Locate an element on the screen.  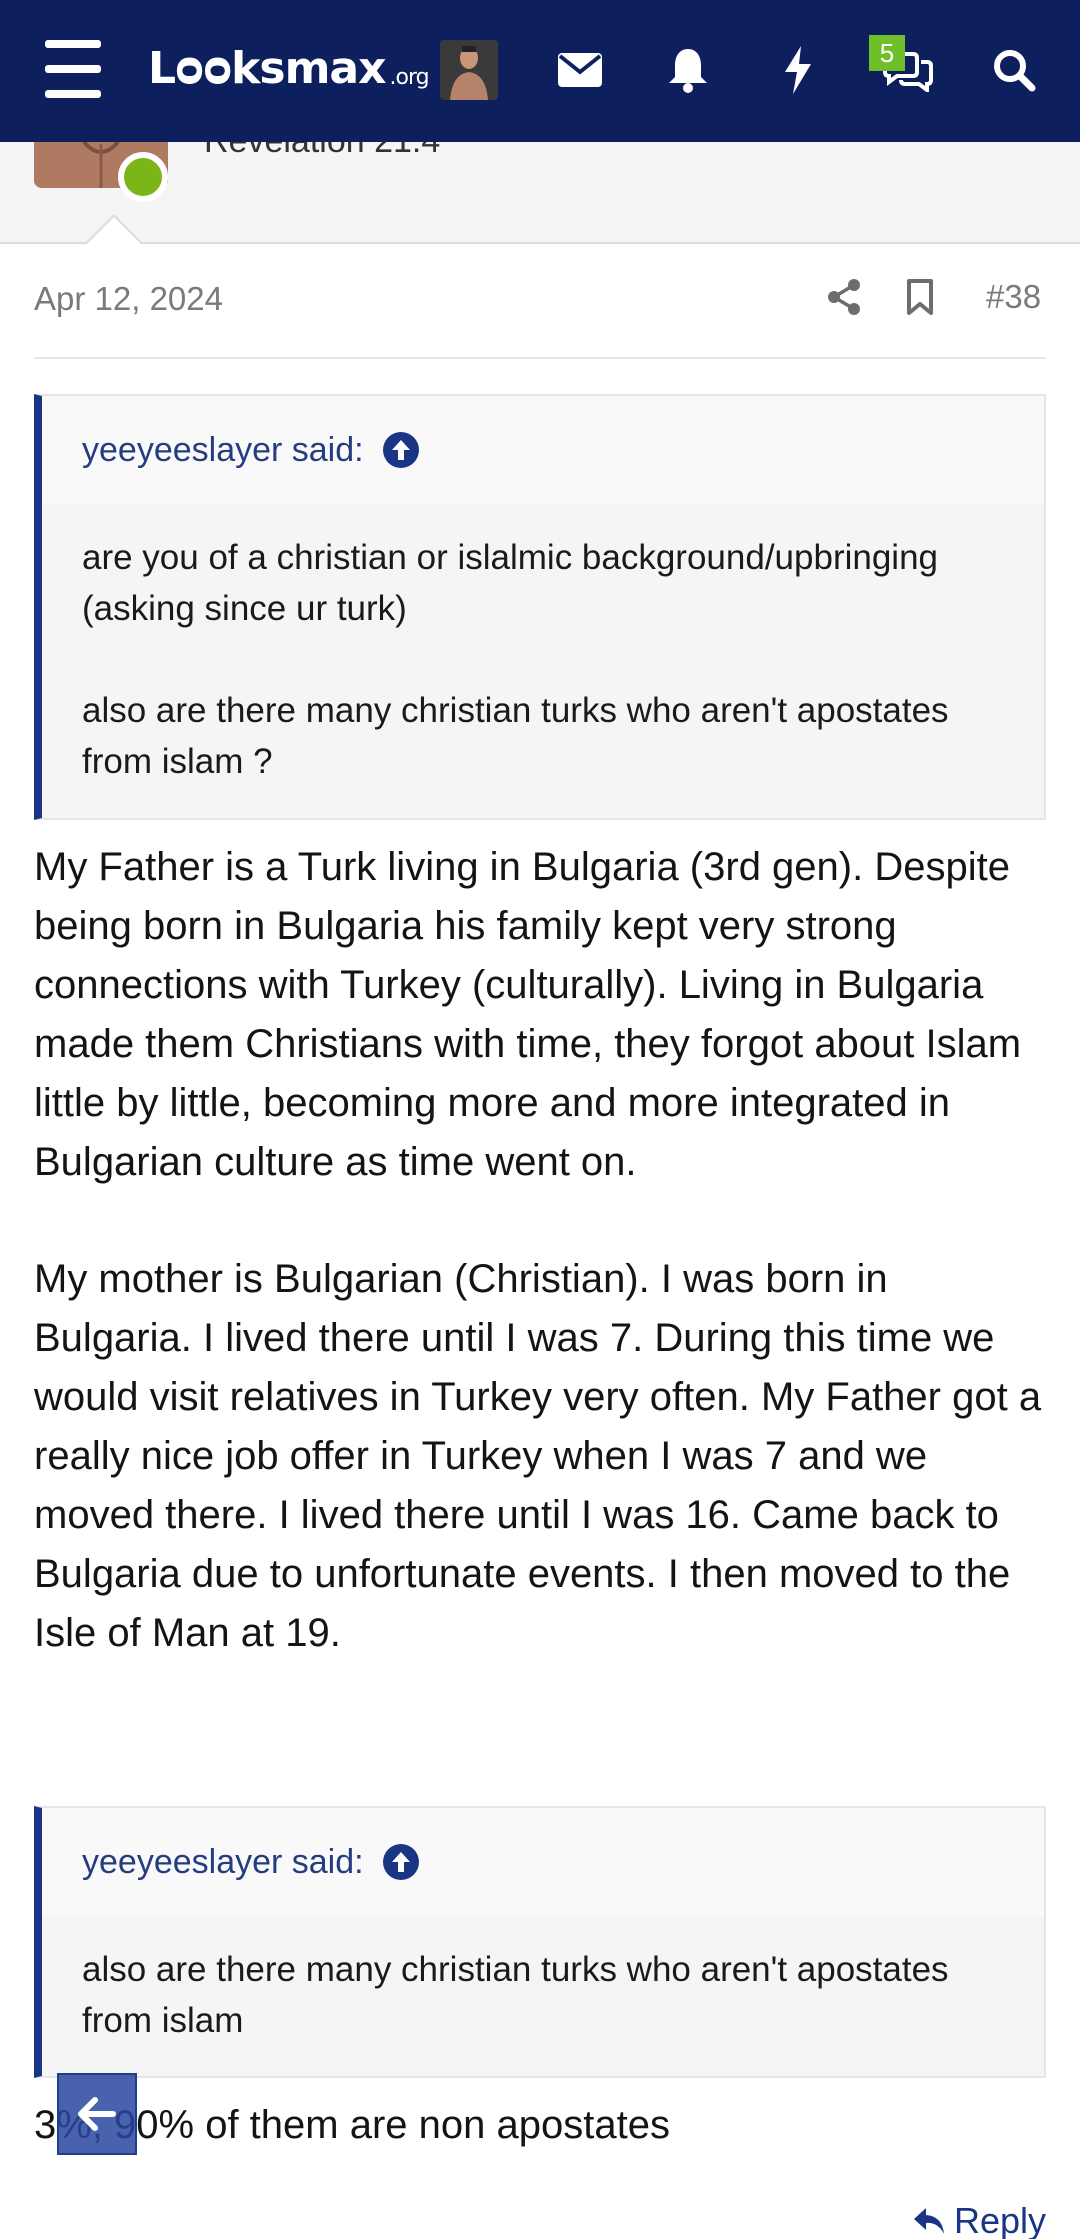
reply-button: Reply is located at coordinates (979, 2219).